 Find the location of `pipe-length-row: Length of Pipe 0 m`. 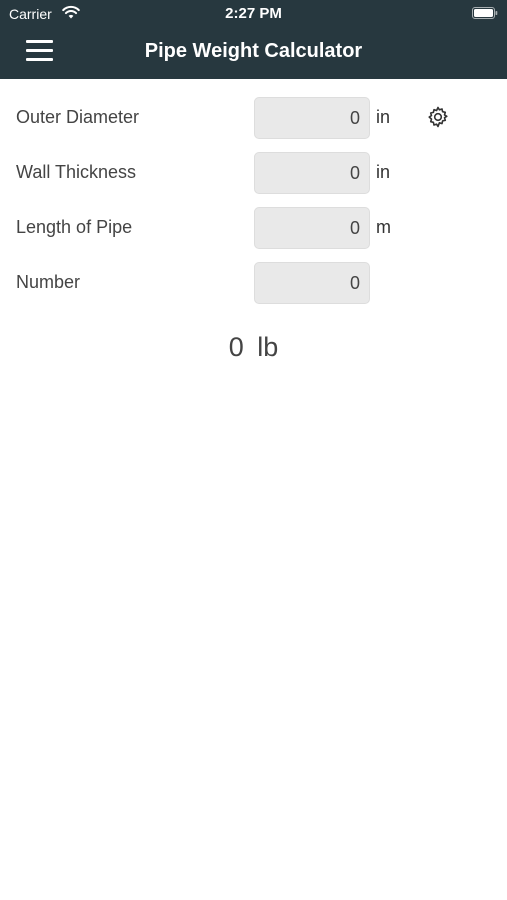

pipe-length-row: Length of Pipe 0 m is located at coordinates (253, 228).